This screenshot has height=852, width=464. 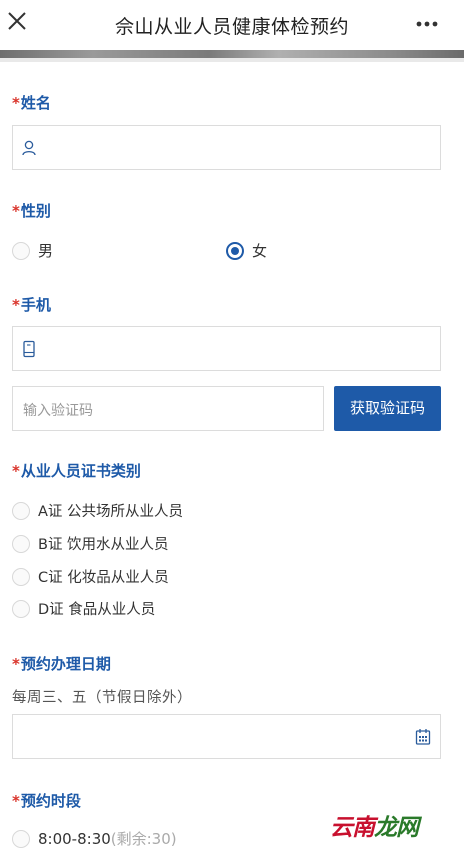 What do you see at coordinates (396, 828) in the screenshot?
I see `watermark-part2: 龙网` at bounding box center [396, 828].